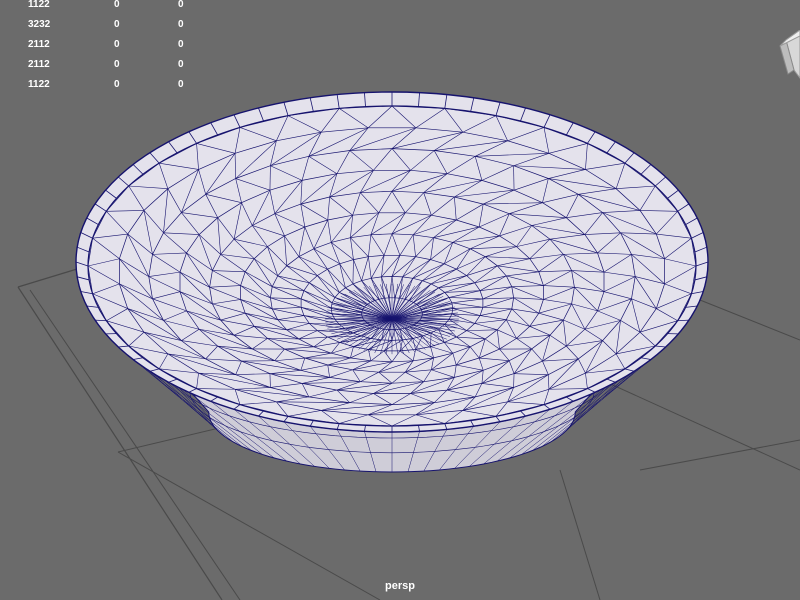 This screenshot has width=800, height=600. What do you see at coordinates (39, 24) in the screenshot?
I see `hud-stat-value: 3232` at bounding box center [39, 24].